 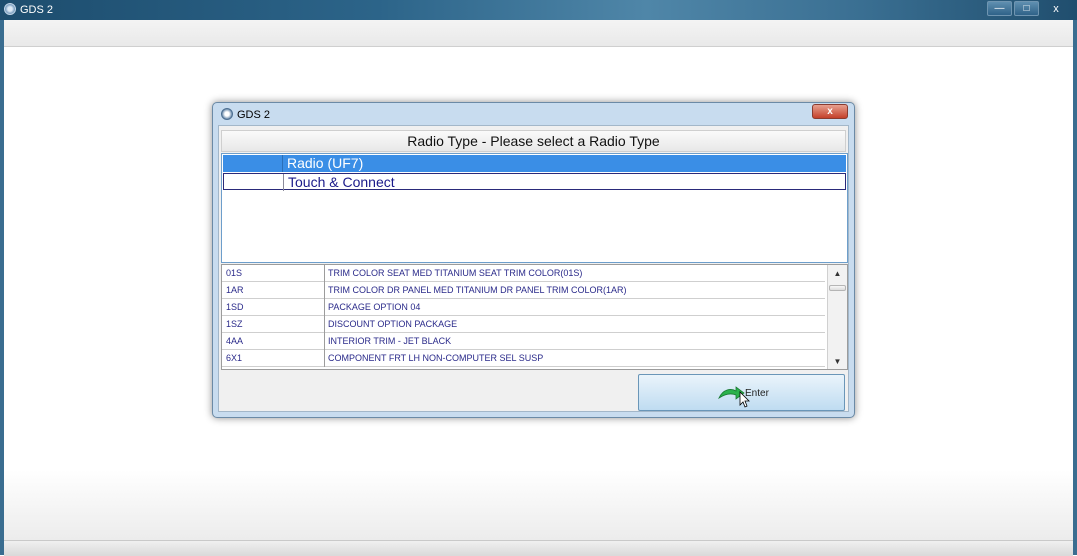 What do you see at coordinates (538, 505) in the screenshot?
I see `content-fade` at bounding box center [538, 505].